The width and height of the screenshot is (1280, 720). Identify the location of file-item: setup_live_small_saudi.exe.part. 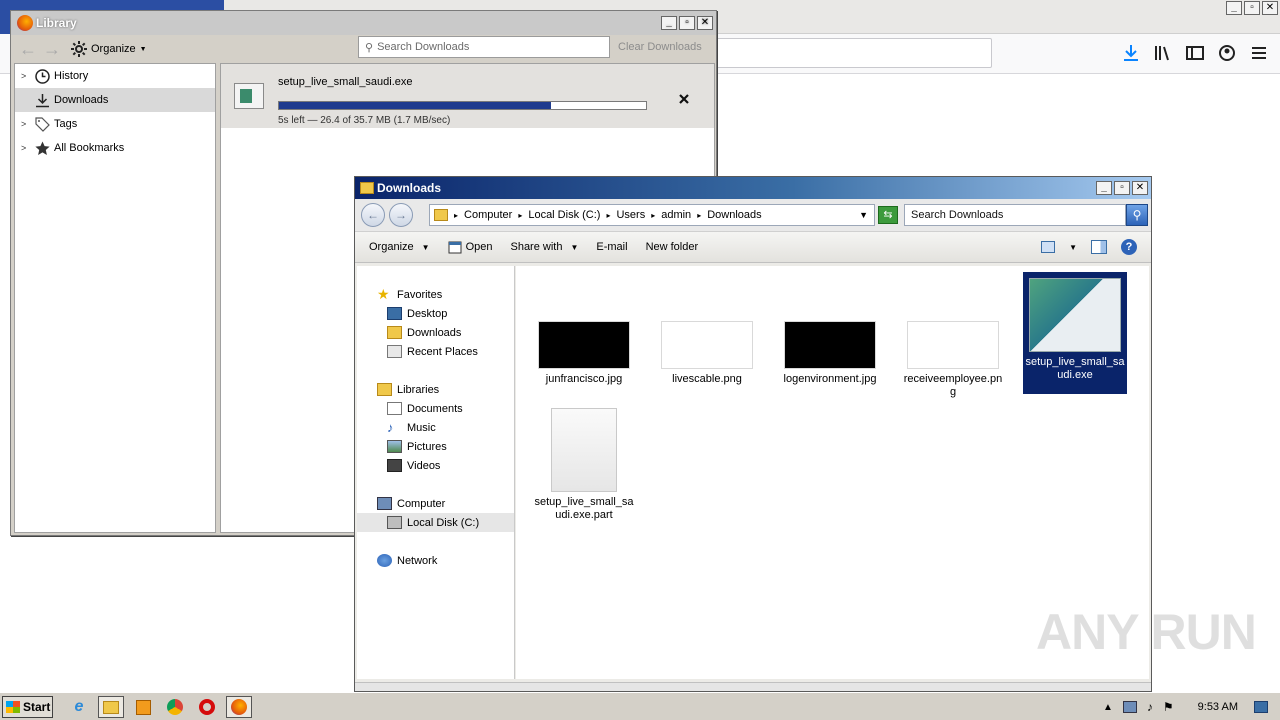
(584, 465).